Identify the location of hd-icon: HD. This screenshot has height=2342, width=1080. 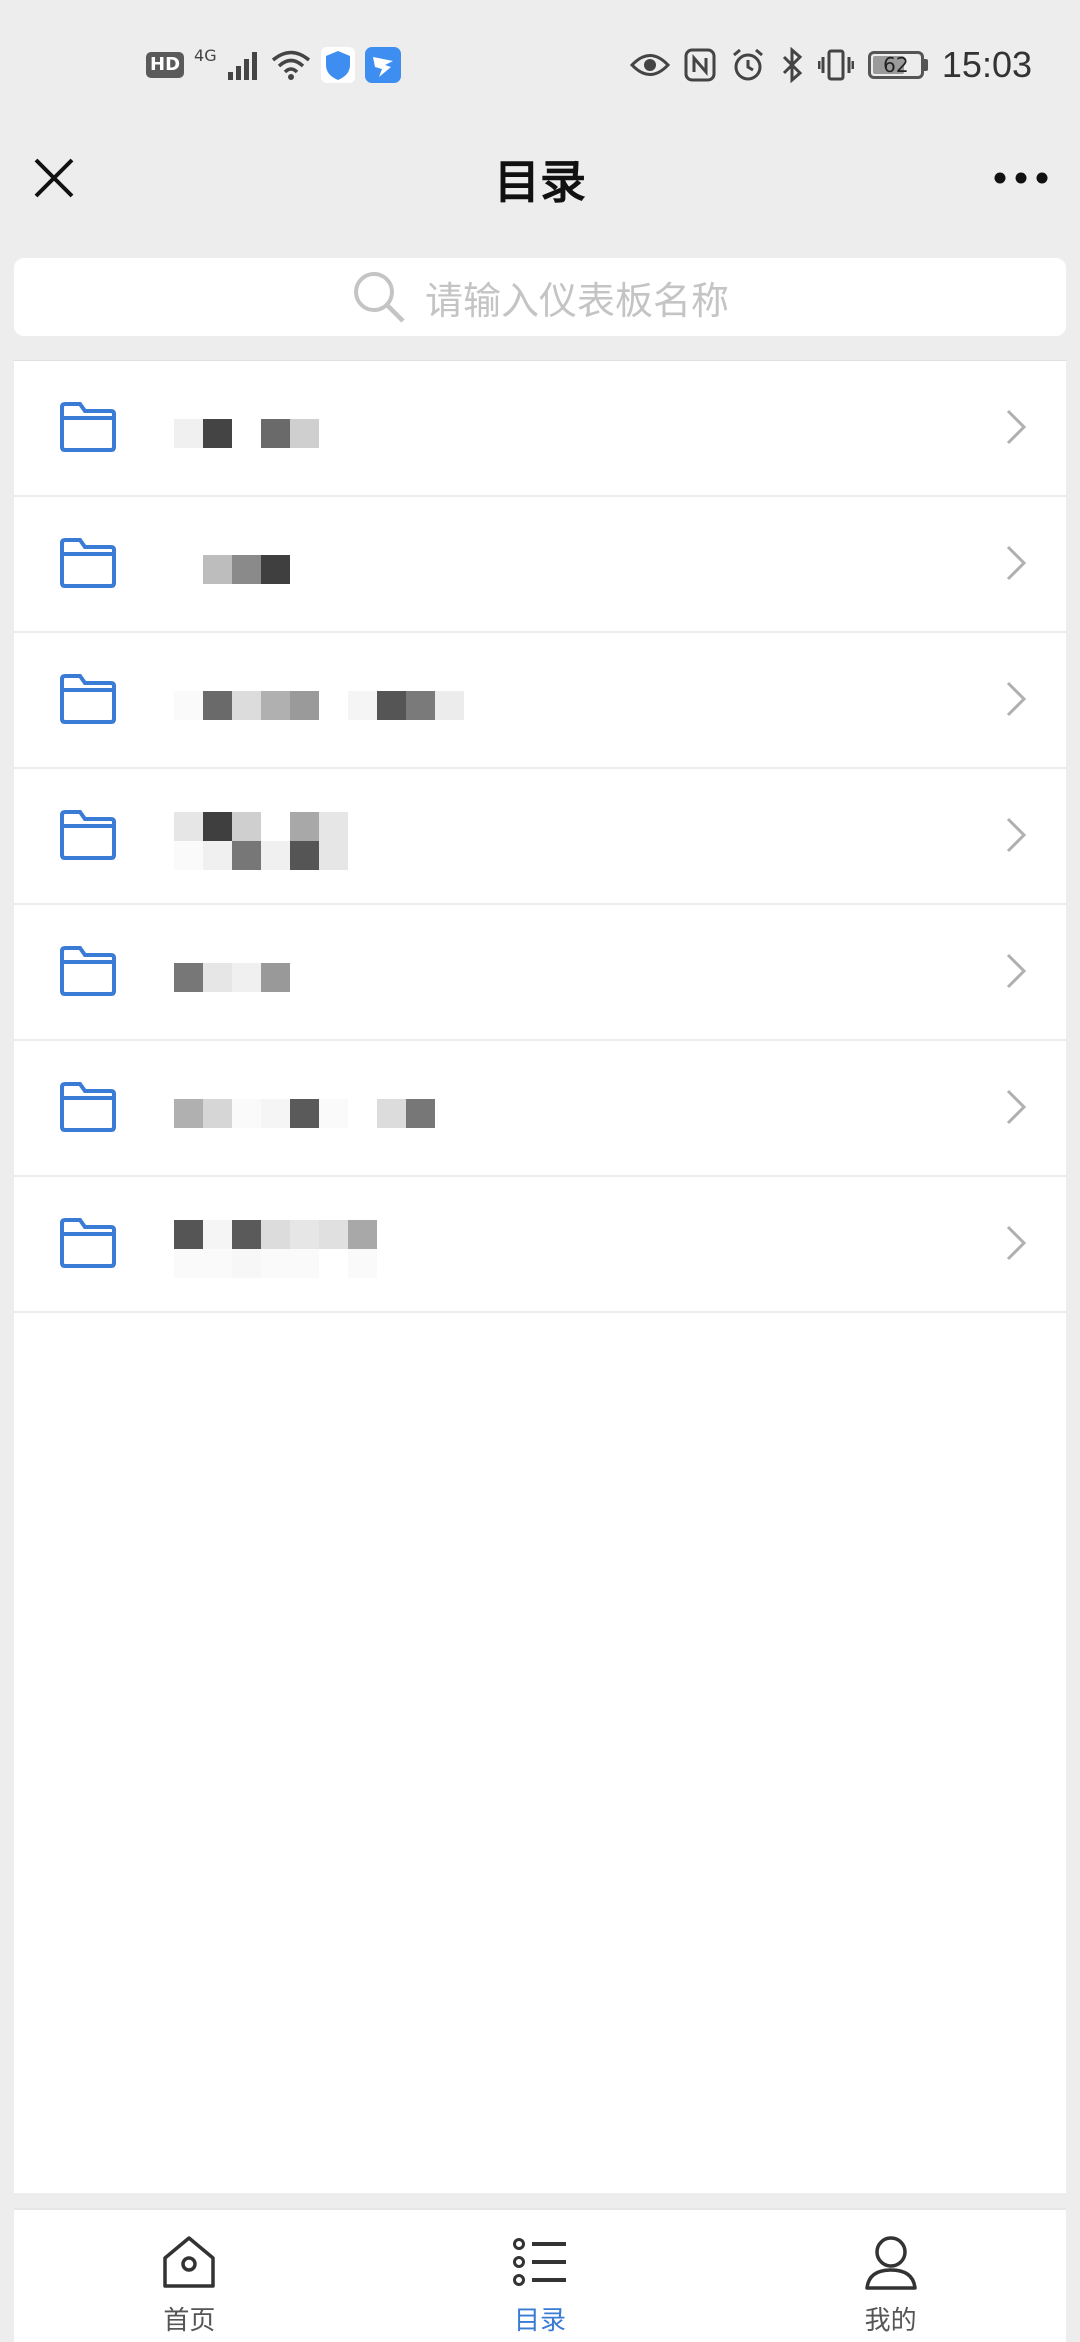
(165, 65).